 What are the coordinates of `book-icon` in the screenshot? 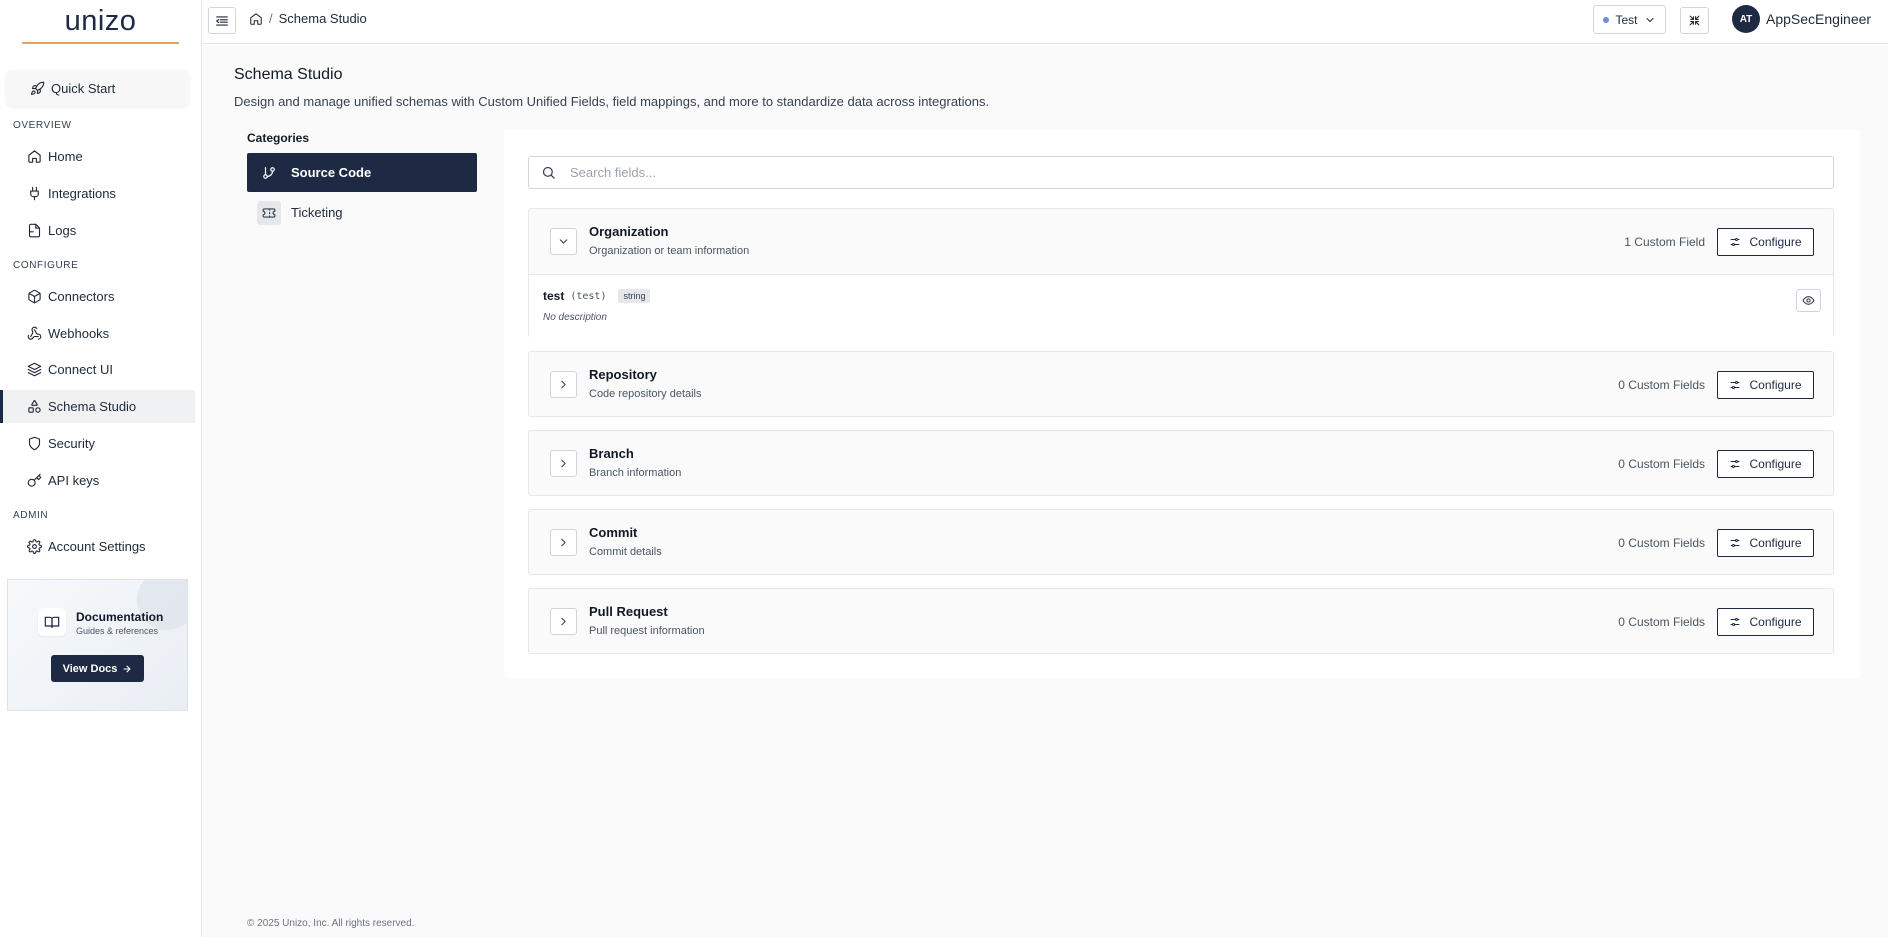 It's located at (52, 622).